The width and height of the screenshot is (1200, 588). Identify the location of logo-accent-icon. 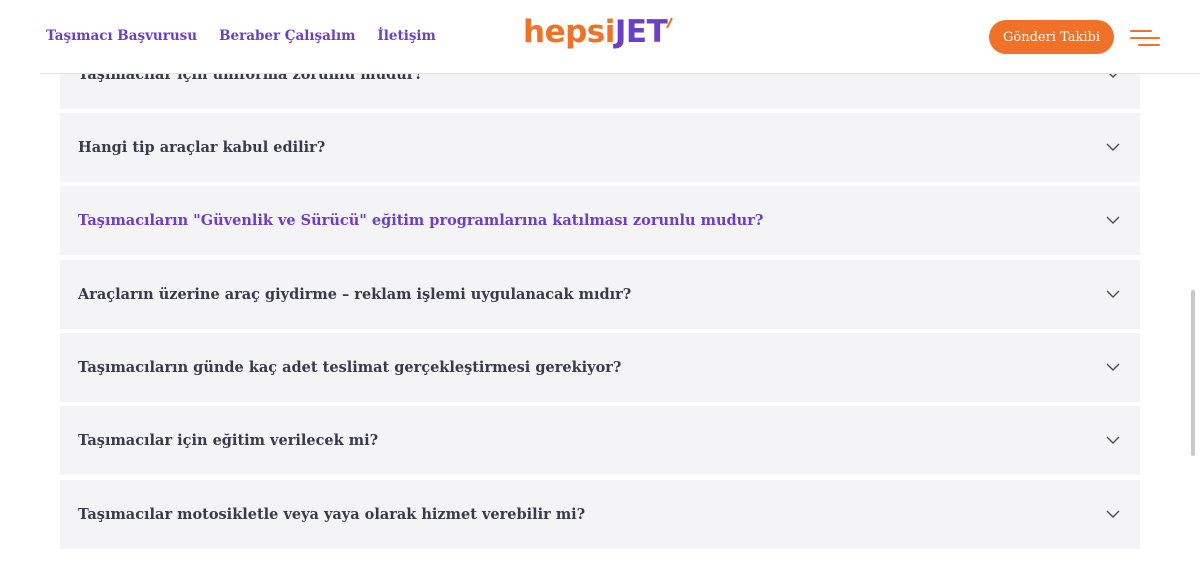
(670, 23).